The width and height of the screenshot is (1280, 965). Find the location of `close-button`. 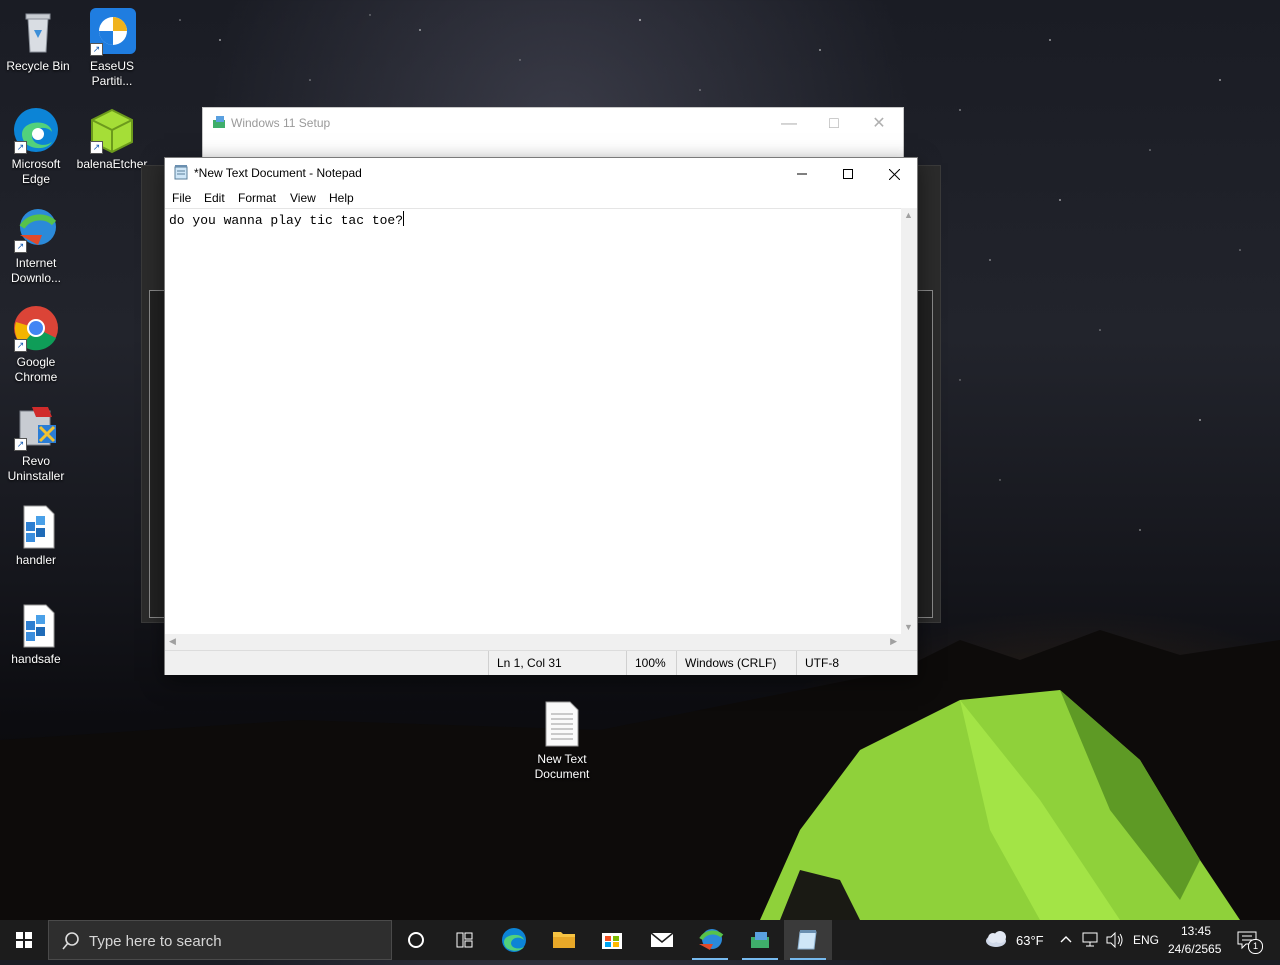

close-button is located at coordinates (894, 173).